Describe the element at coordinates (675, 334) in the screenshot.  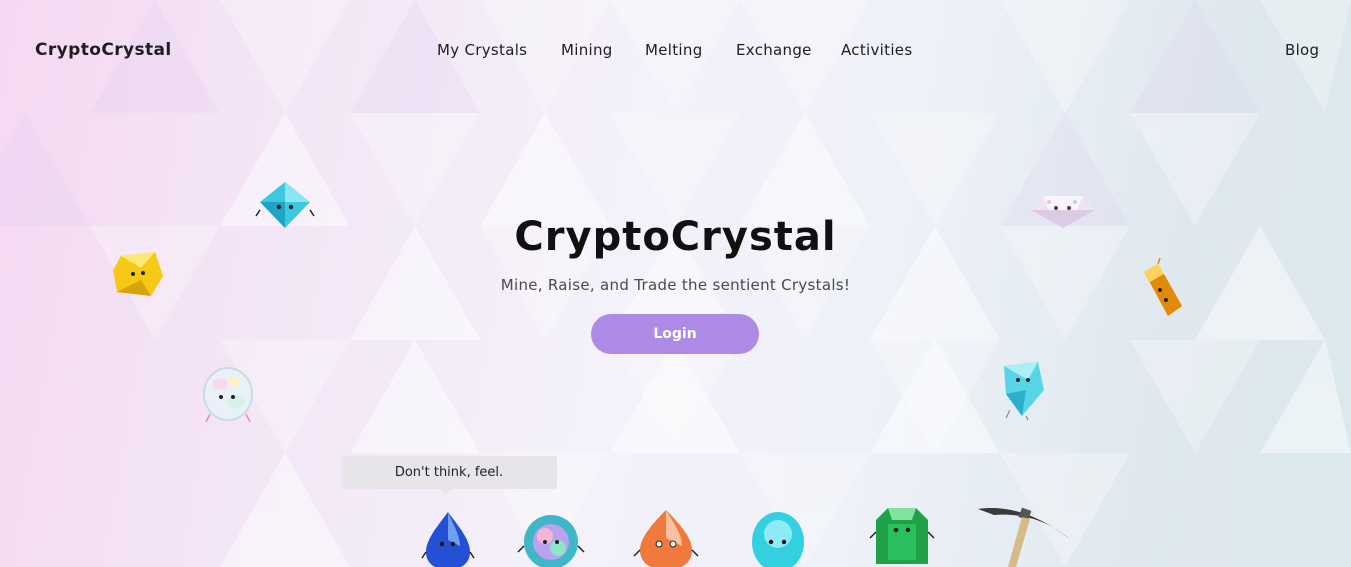
I see `login-button: Login` at that location.